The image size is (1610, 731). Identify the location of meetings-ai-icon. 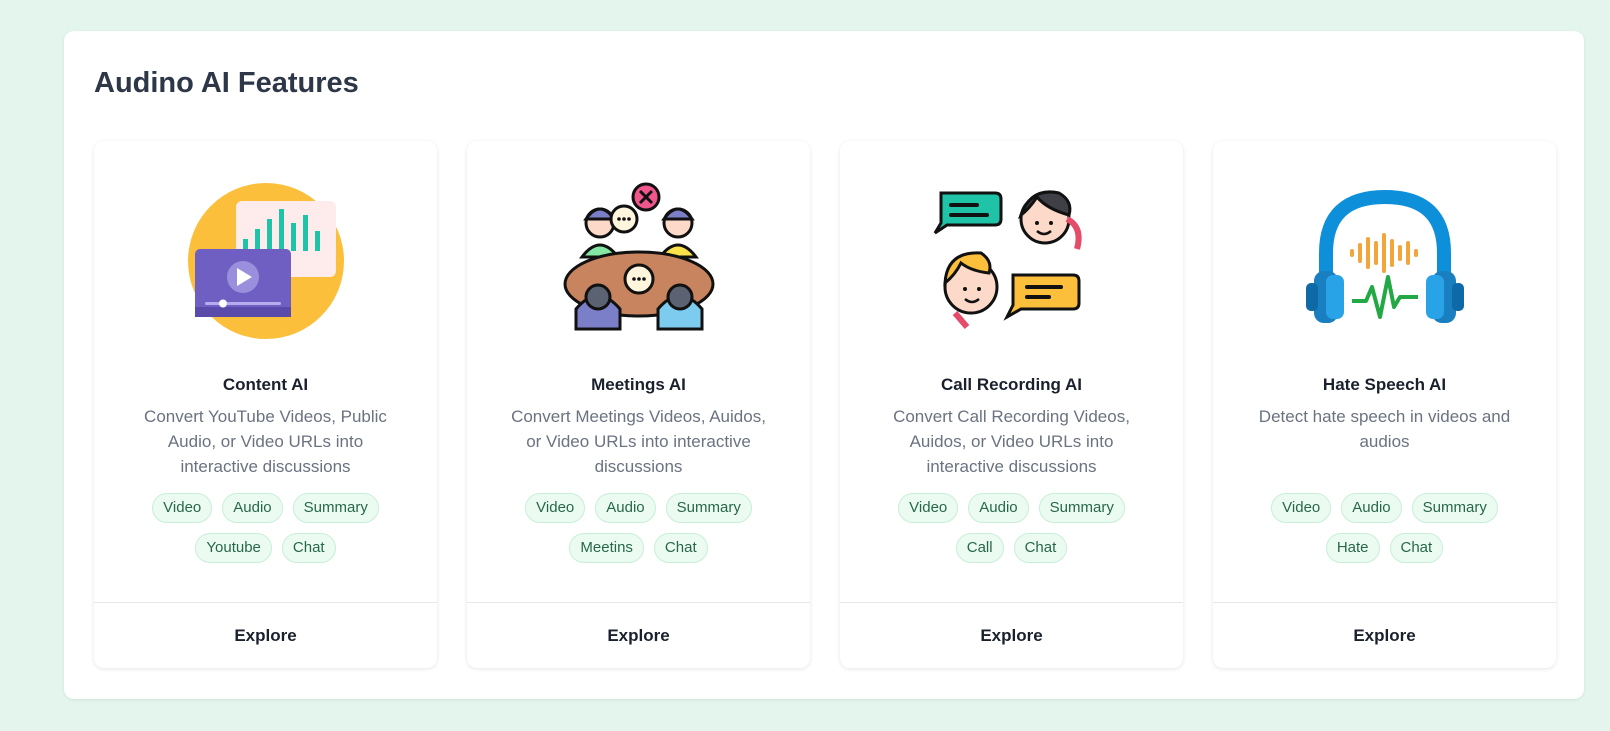
(639, 261).